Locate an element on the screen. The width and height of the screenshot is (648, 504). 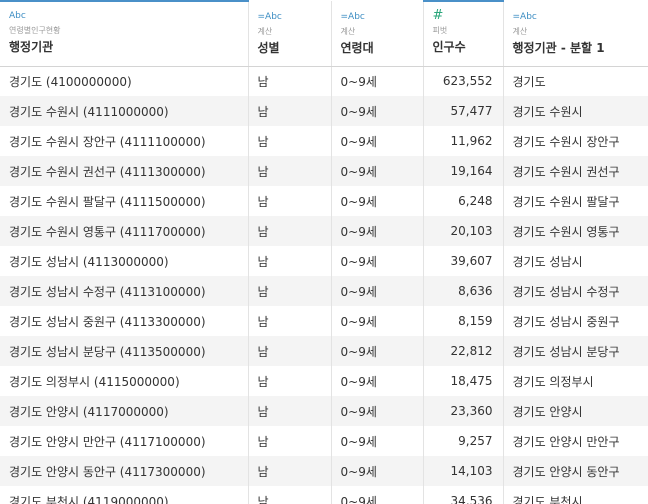
column-header-agency: Abc 연령별인구현황 행정기관 is located at coordinates (124, 33).